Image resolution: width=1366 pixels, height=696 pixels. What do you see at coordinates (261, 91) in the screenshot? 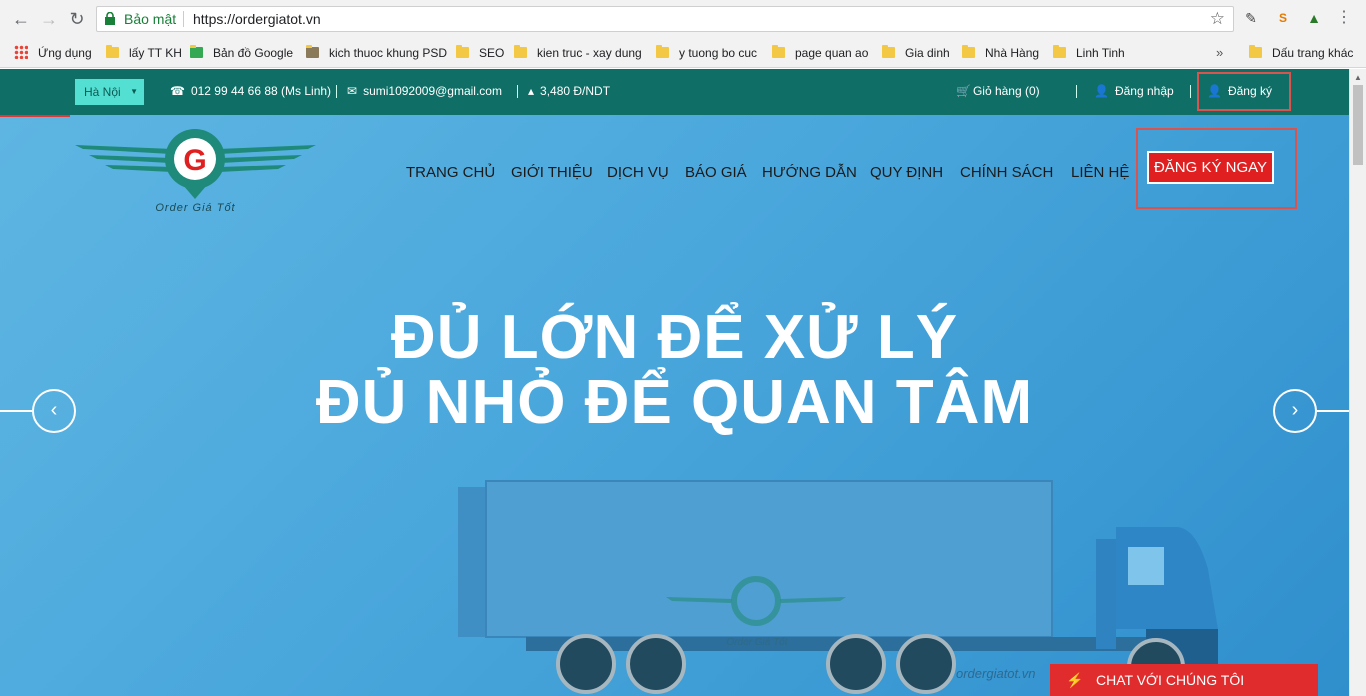
I see `phone-text: 012 99 44 66 88 (Ms Linh)` at bounding box center [261, 91].